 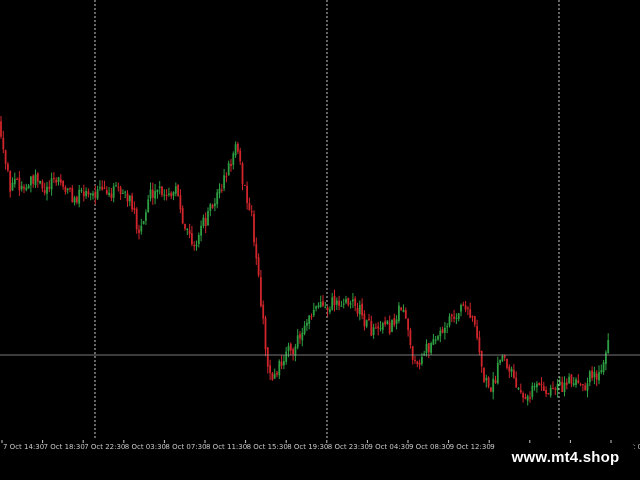 I want to click on watermark: www.mt4.shop, so click(x=565, y=457).